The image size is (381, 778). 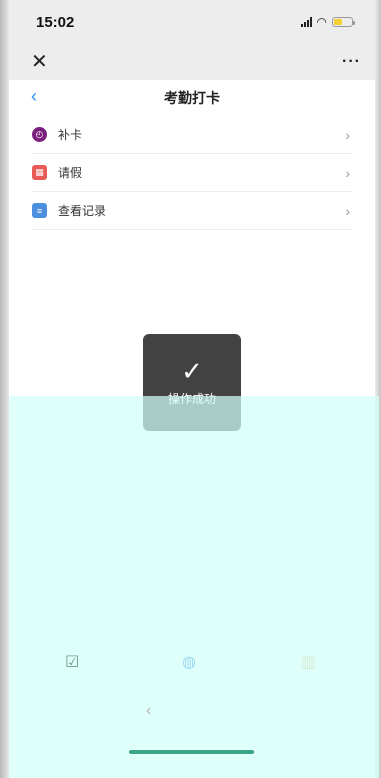 What do you see at coordinates (327, 22) in the screenshot?
I see `status-icons: ◠` at bounding box center [327, 22].